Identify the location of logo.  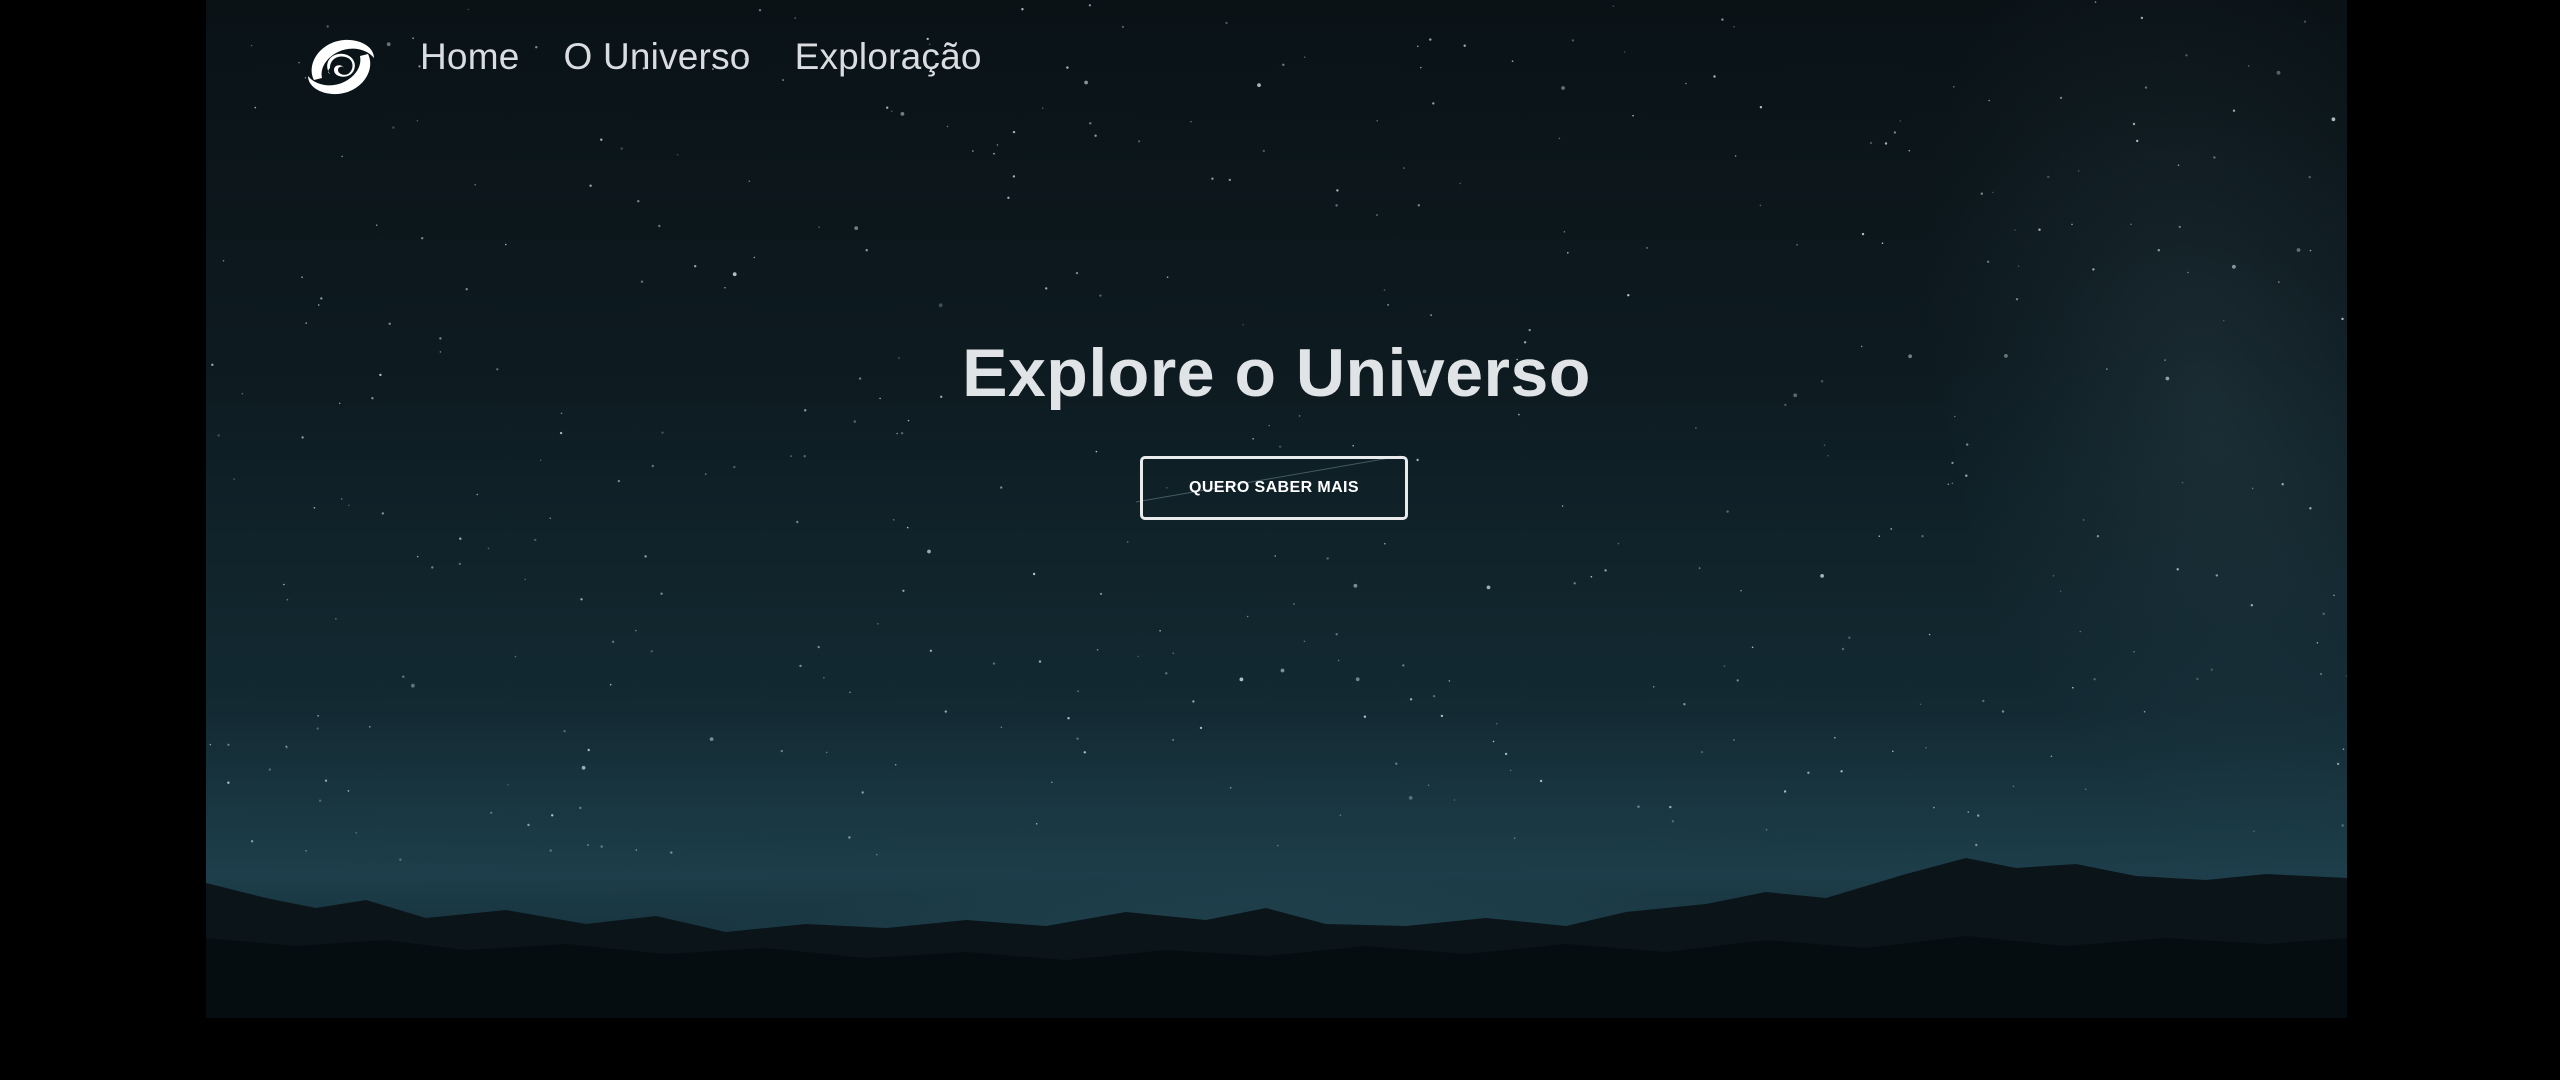
(341, 67).